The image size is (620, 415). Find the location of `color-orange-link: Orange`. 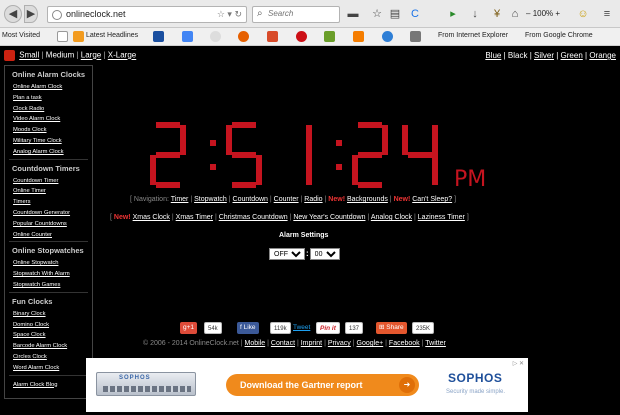

color-orange-link: Orange is located at coordinates (602, 55).